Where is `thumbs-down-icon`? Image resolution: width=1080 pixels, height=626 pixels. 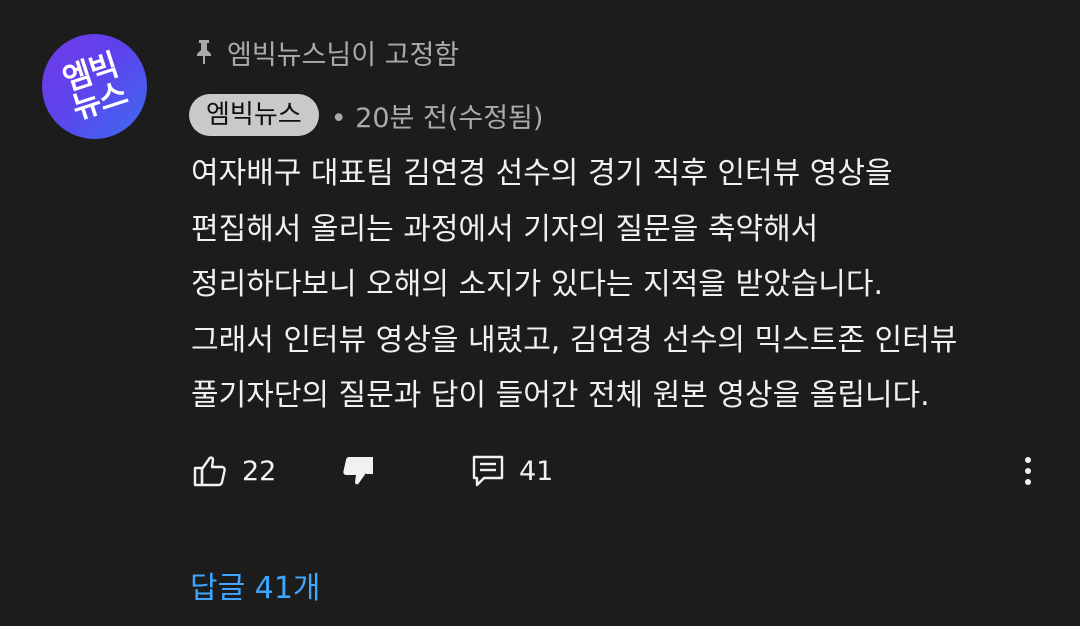 thumbs-down-icon is located at coordinates (358, 471).